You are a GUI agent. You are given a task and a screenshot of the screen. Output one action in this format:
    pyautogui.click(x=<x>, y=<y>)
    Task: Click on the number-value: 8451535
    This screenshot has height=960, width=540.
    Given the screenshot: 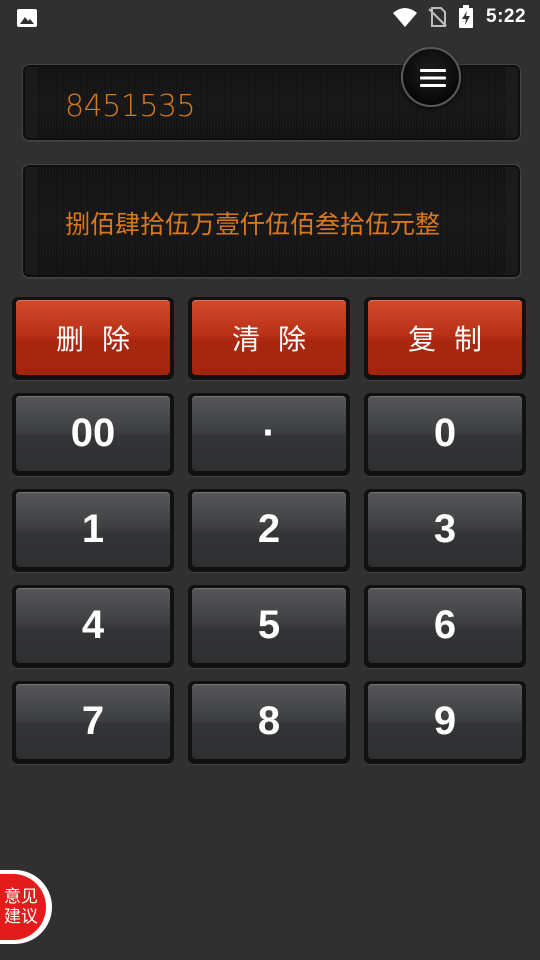 What is the action you would take?
    pyautogui.click(x=130, y=106)
    